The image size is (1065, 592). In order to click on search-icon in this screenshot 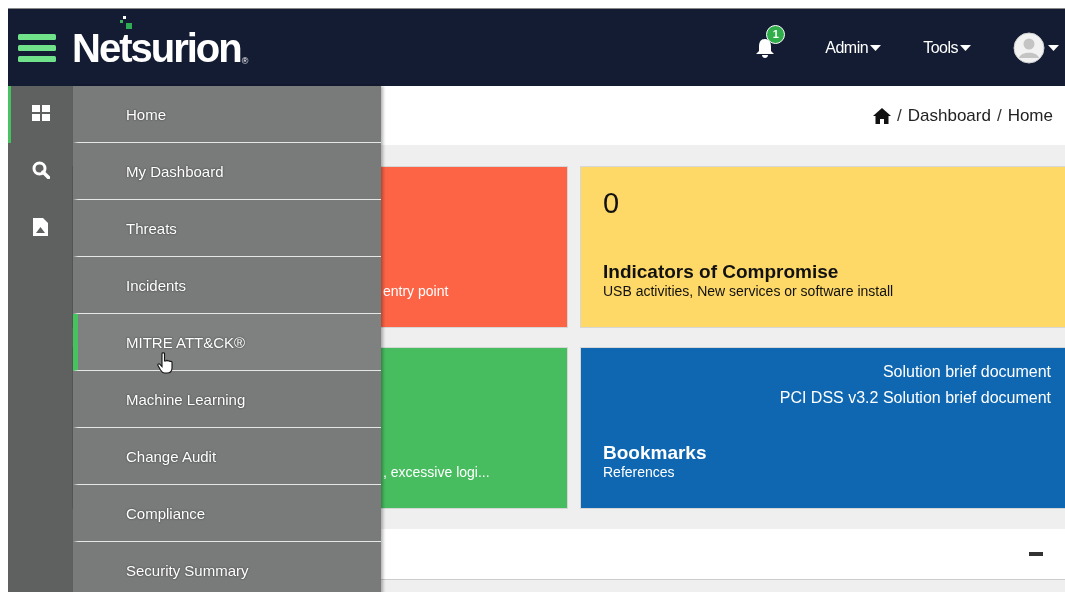, I will do `click(40, 170)`.